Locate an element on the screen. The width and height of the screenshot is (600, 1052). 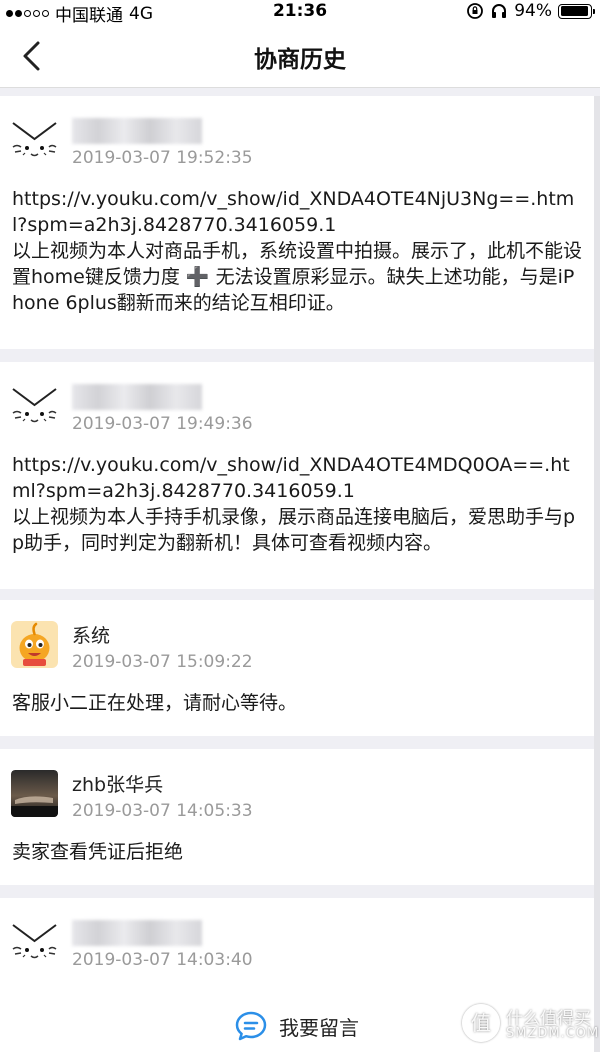
message-timestamp: 2019-03-07 14:05:33 is located at coordinates (162, 811).